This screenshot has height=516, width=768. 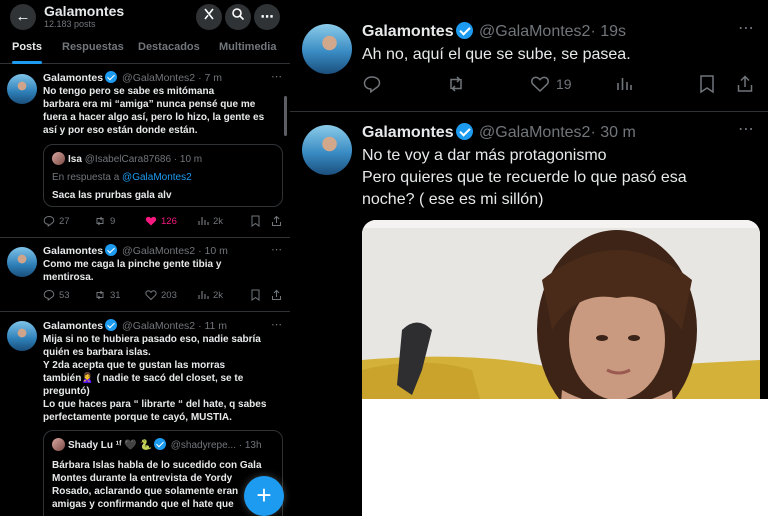 What do you see at coordinates (169, 295) in the screenshot?
I see `like-count: 203` at bounding box center [169, 295].